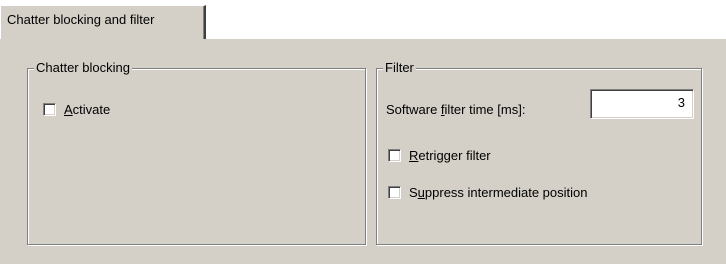 The height and width of the screenshot is (264, 726). What do you see at coordinates (49, 109) in the screenshot?
I see `activate-checkbox` at bounding box center [49, 109].